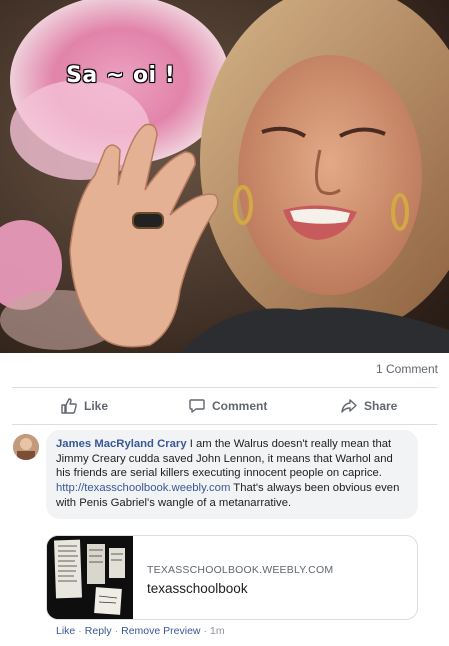 The height and width of the screenshot is (646, 449). I want to click on preview-domain: TEXASSCHOOLBOOK.WEEBLY.COM, so click(240, 570).